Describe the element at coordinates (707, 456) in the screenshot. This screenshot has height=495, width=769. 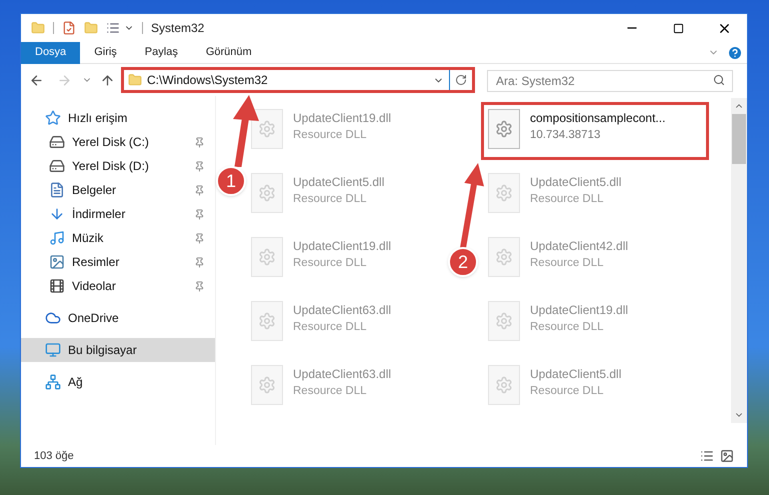
I see `details-view-icon` at that location.